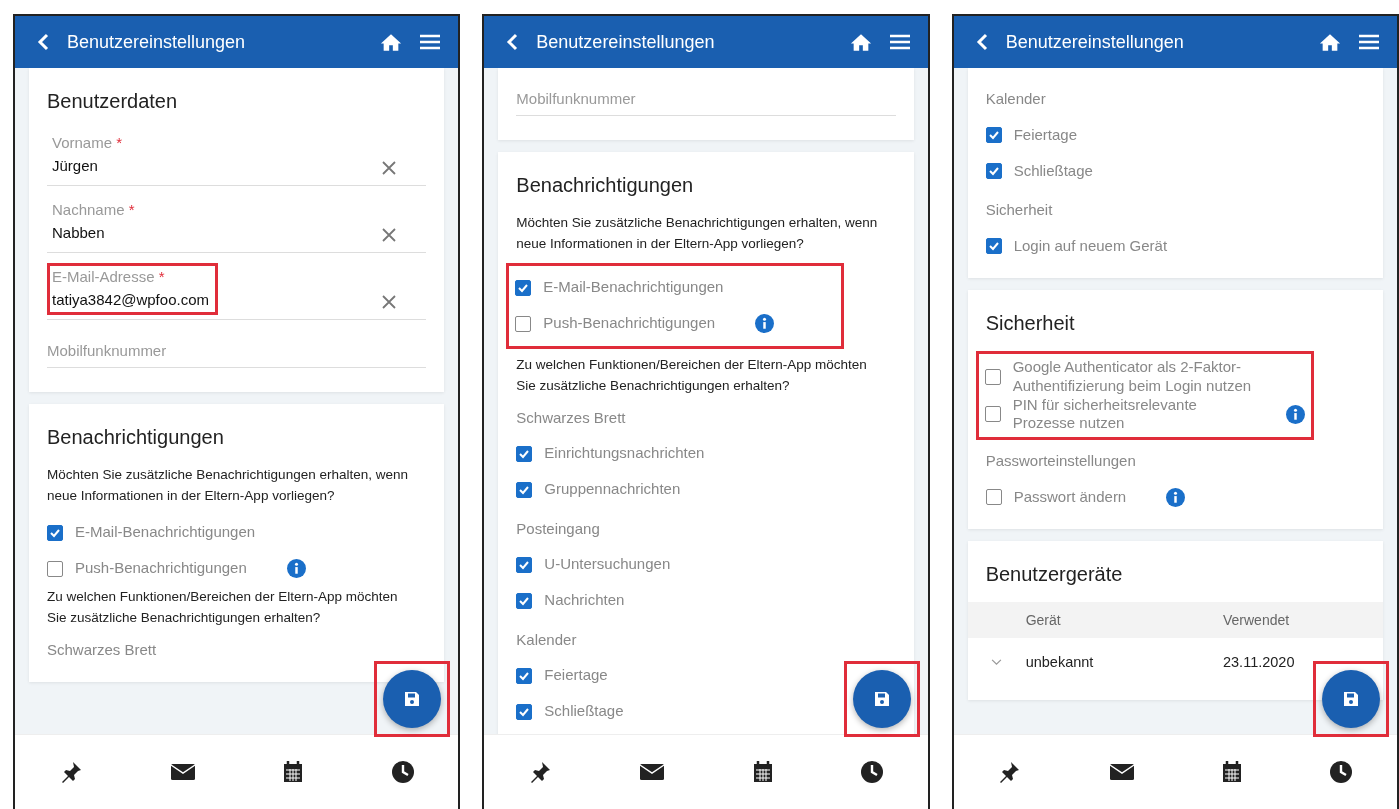 The width and height of the screenshot is (1399, 809). What do you see at coordinates (1070, 497) in the screenshot?
I see `checkbox-label: Passwort ändern` at bounding box center [1070, 497].